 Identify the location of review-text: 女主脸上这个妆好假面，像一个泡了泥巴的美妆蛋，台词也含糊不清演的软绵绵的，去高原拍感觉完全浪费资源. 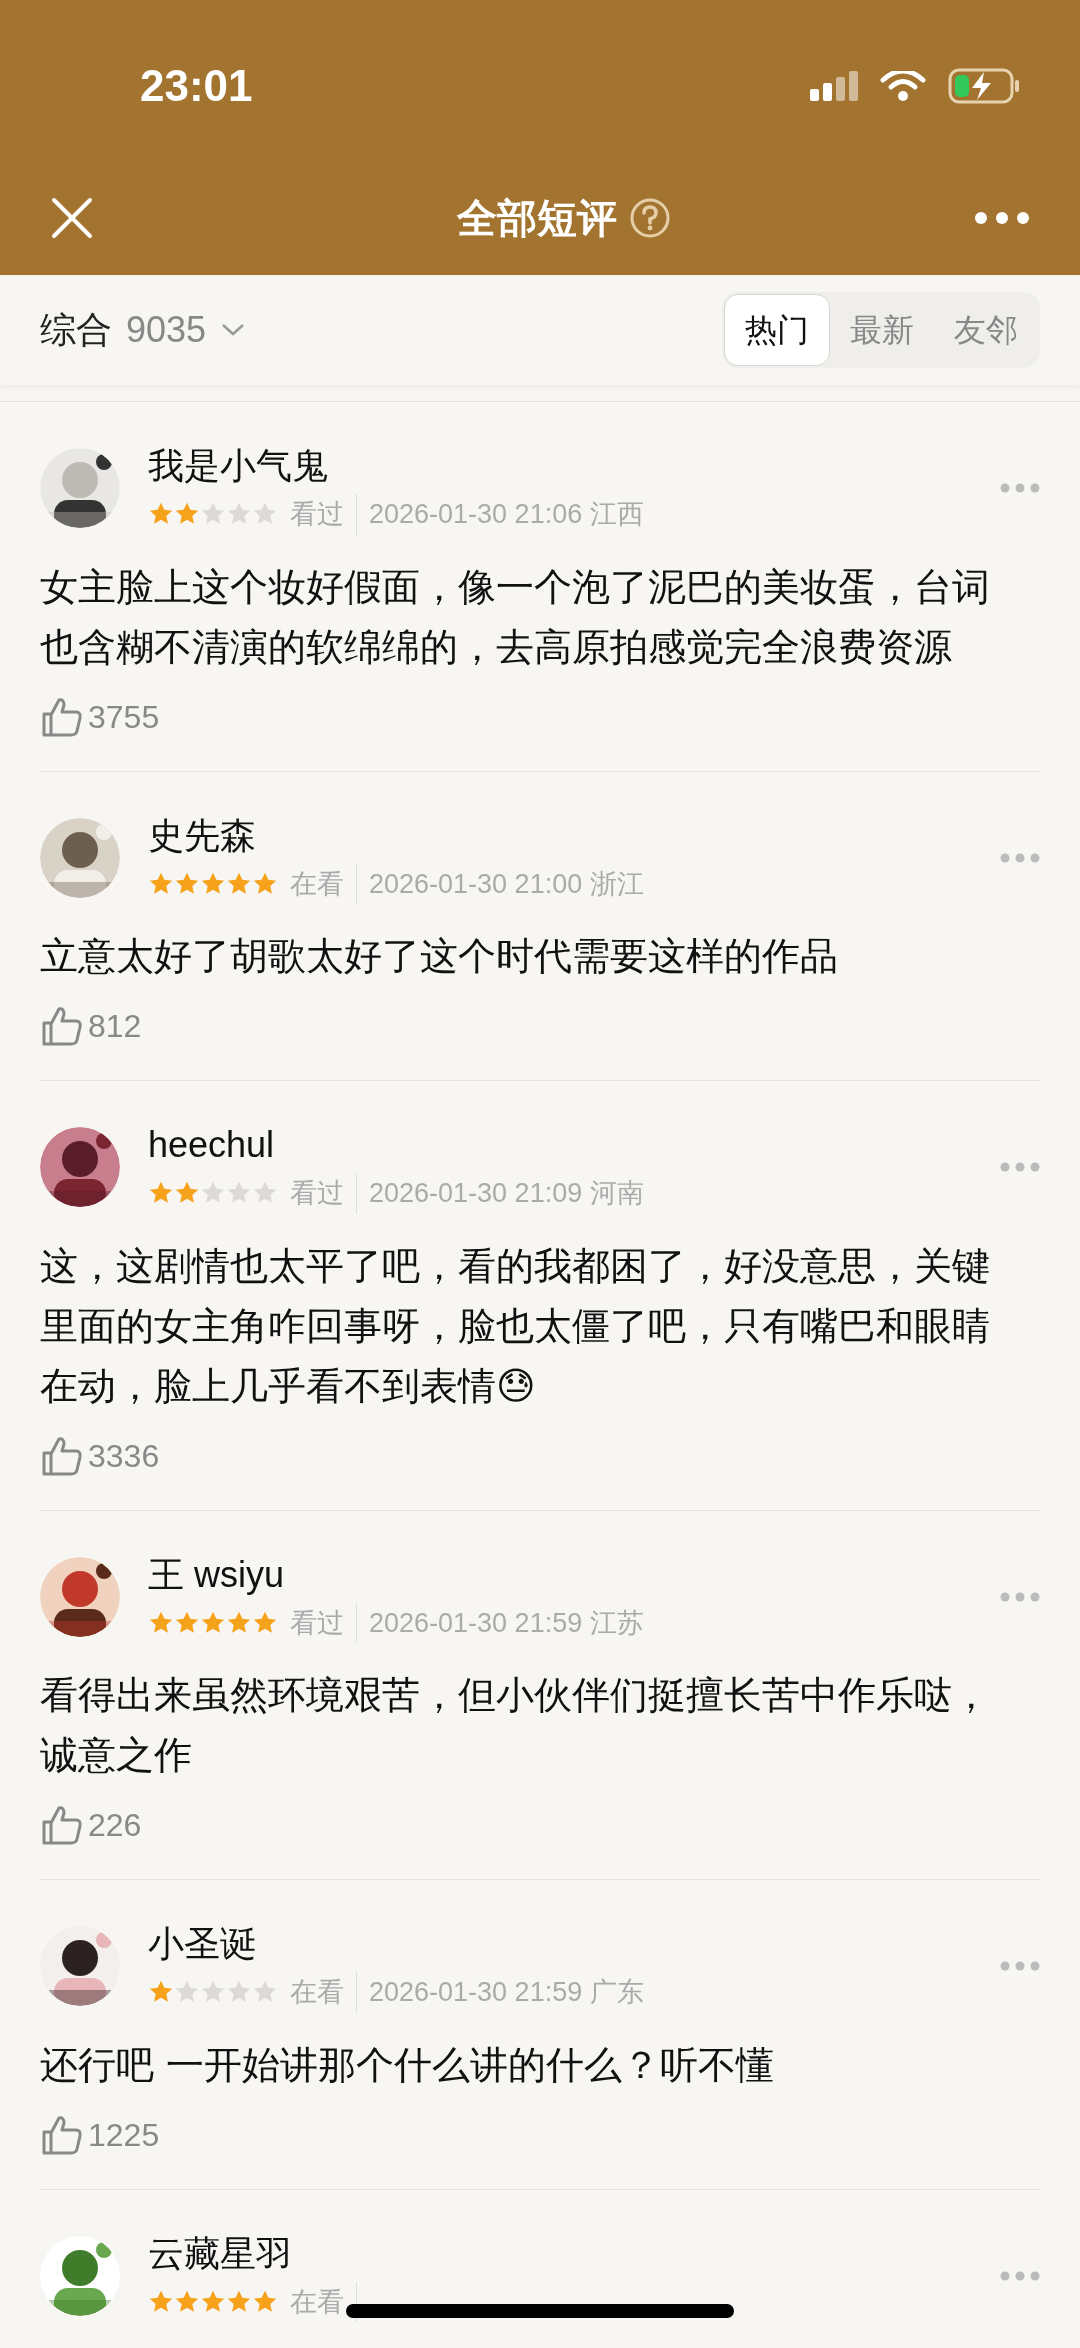
(515, 617).